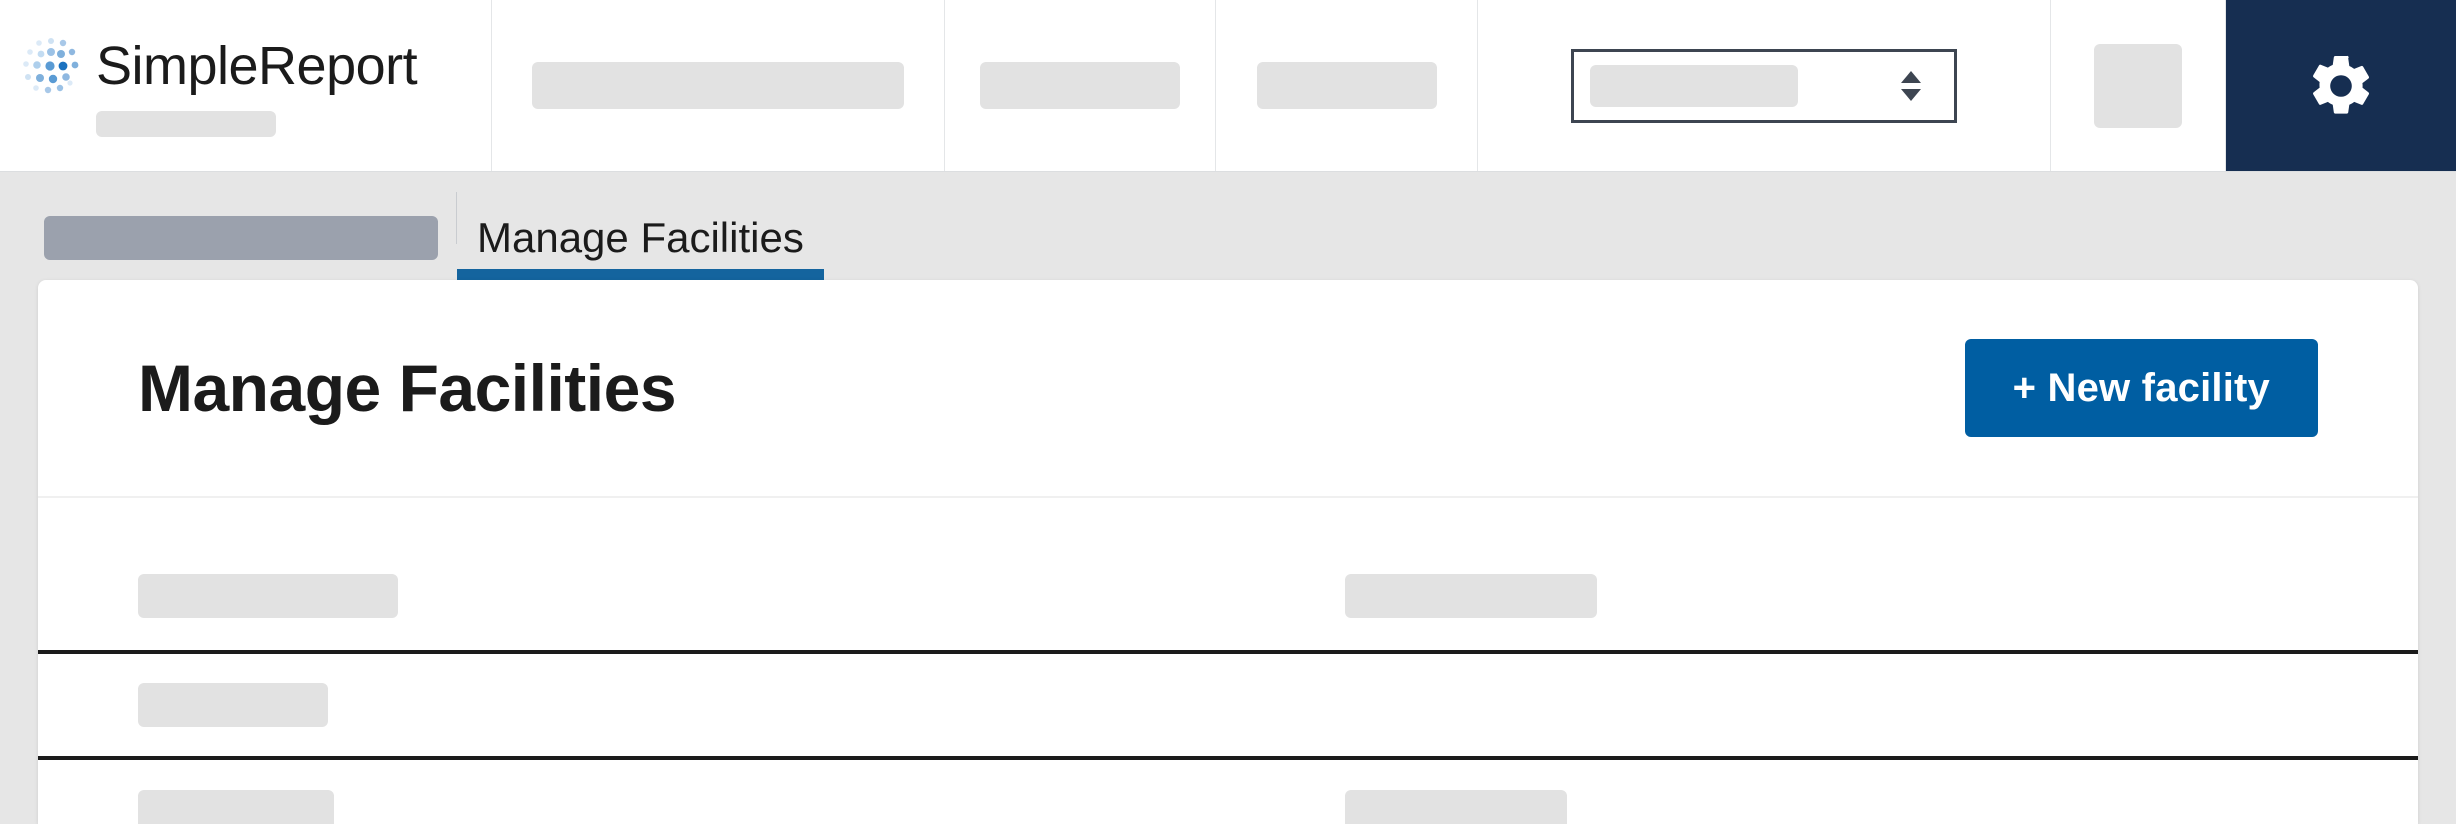 The image size is (2456, 824). I want to click on tab-redacted-label, so click(241, 238).